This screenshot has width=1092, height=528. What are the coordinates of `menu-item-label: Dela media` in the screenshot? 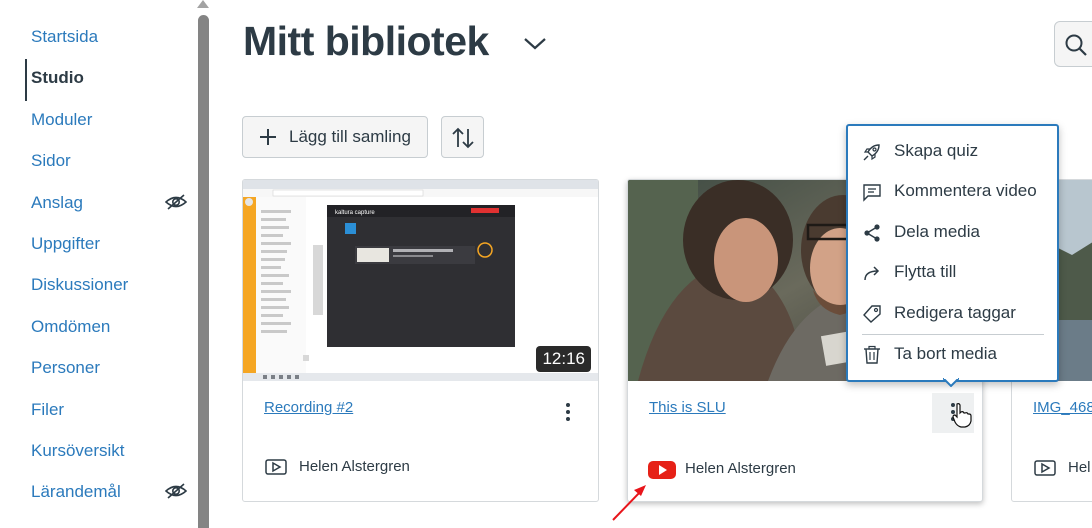 It's located at (937, 231).